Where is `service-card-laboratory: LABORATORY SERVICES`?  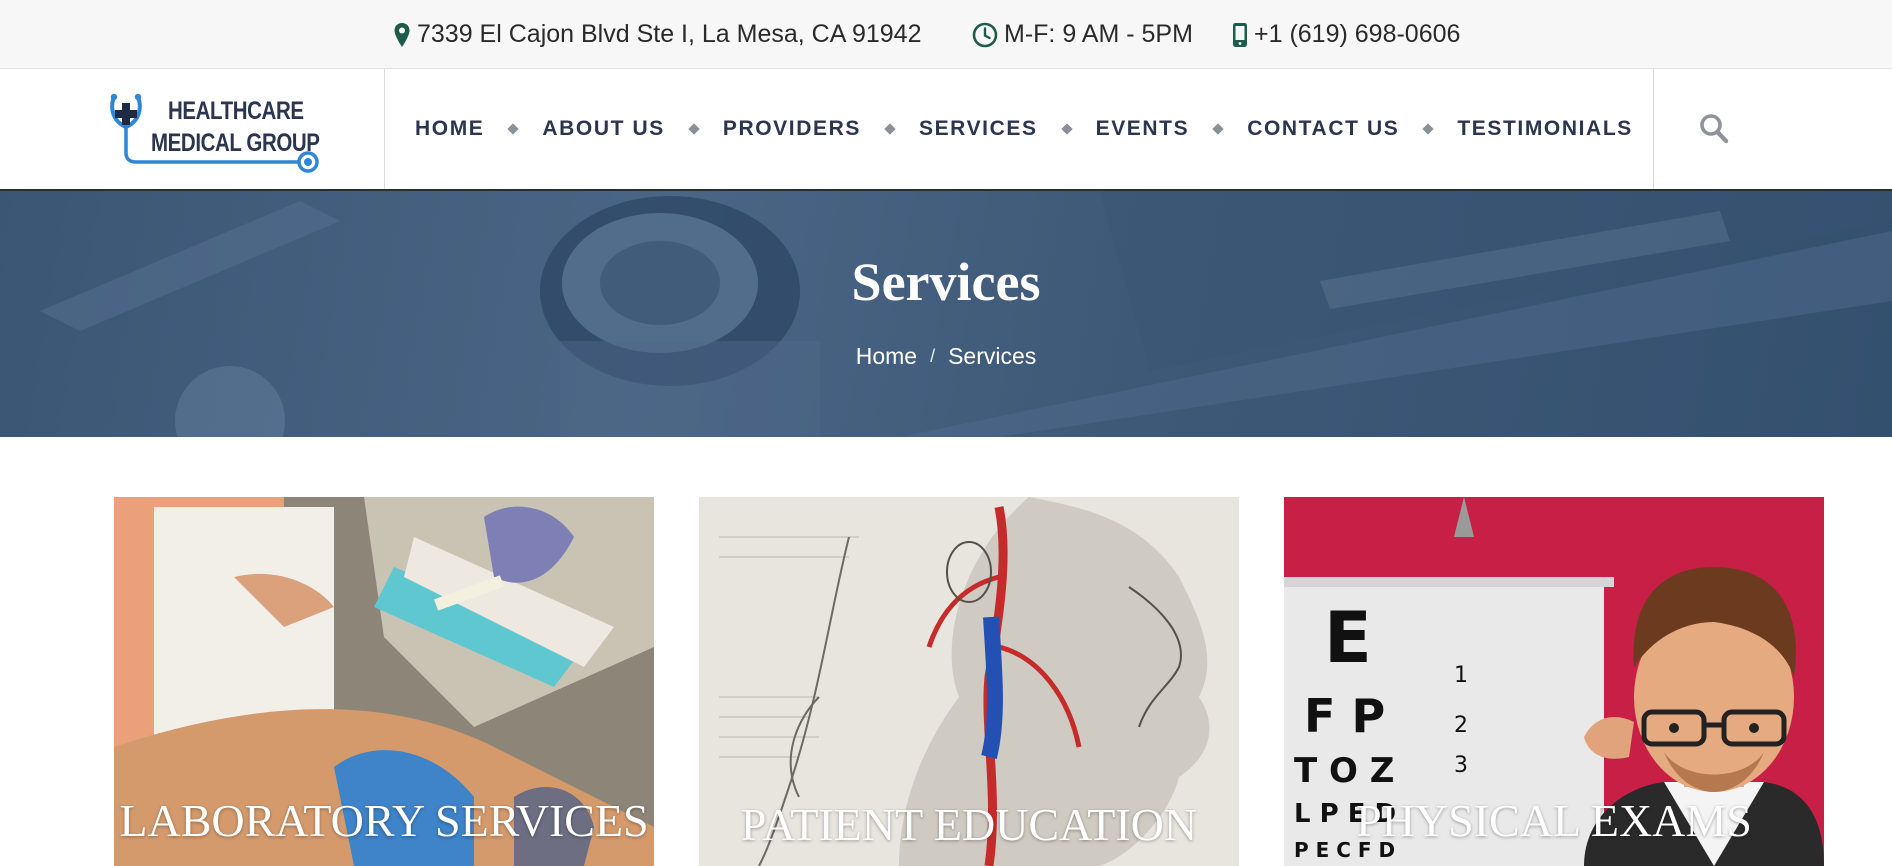 service-card-laboratory: LABORATORY SERVICES is located at coordinates (384, 681).